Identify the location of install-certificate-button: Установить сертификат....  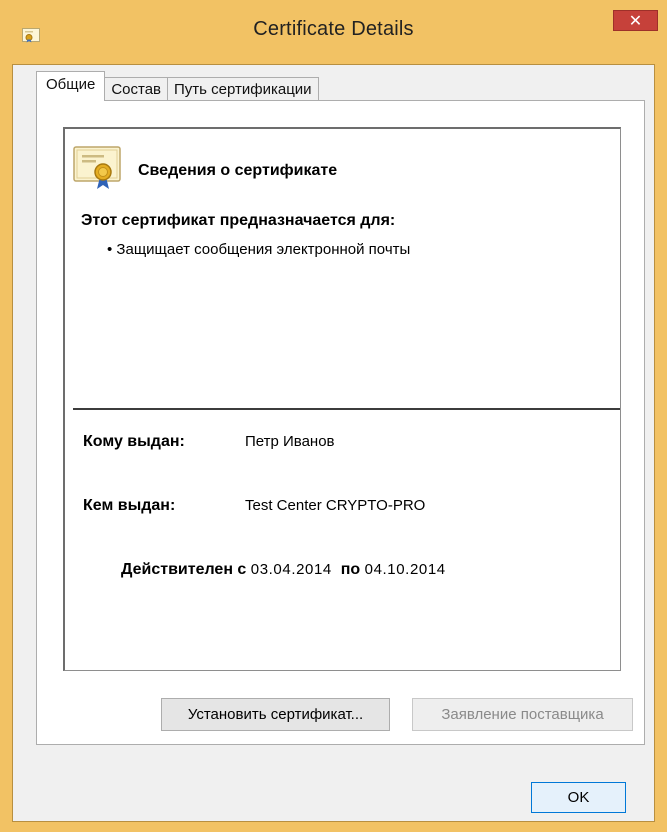
(275, 714).